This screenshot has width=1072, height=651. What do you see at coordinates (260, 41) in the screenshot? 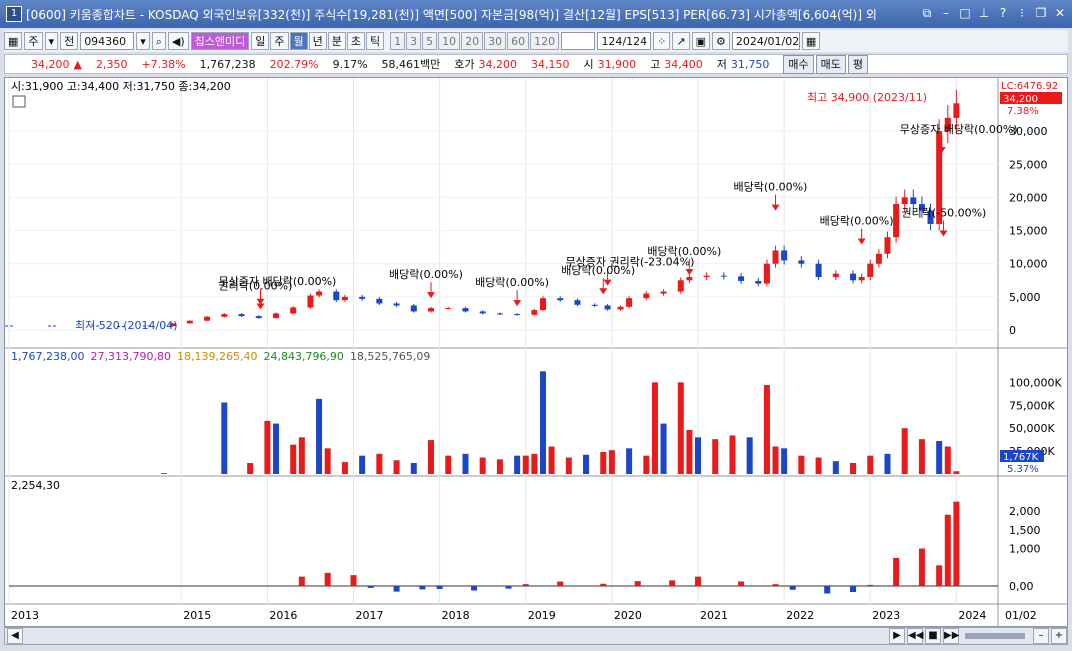
I see `period-button-일: 일` at bounding box center [260, 41].